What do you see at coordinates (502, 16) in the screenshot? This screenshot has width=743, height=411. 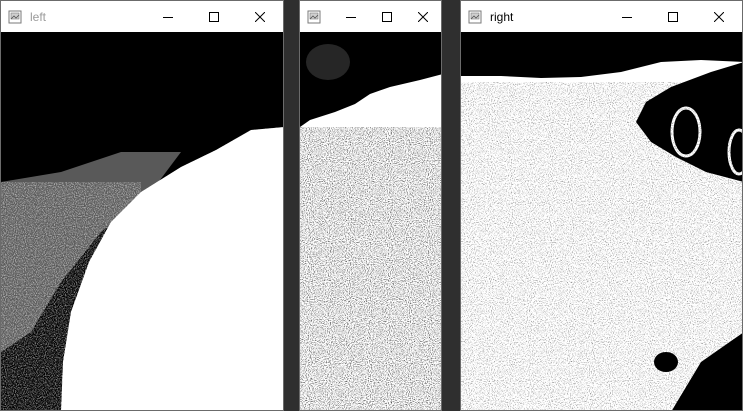 I see `window-title: right` at bounding box center [502, 16].